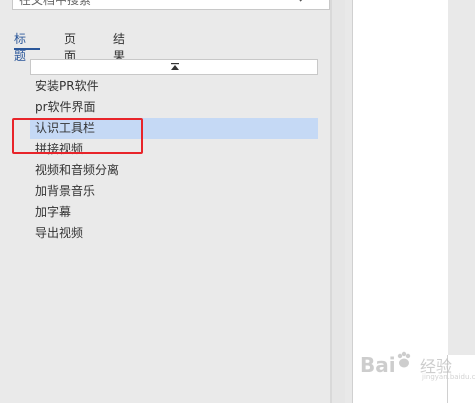 The height and width of the screenshot is (403, 475). Describe the element at coordinates (448, 377) in the screenshot. I see `watermark-url: jingyan.baidu.com` at that location.